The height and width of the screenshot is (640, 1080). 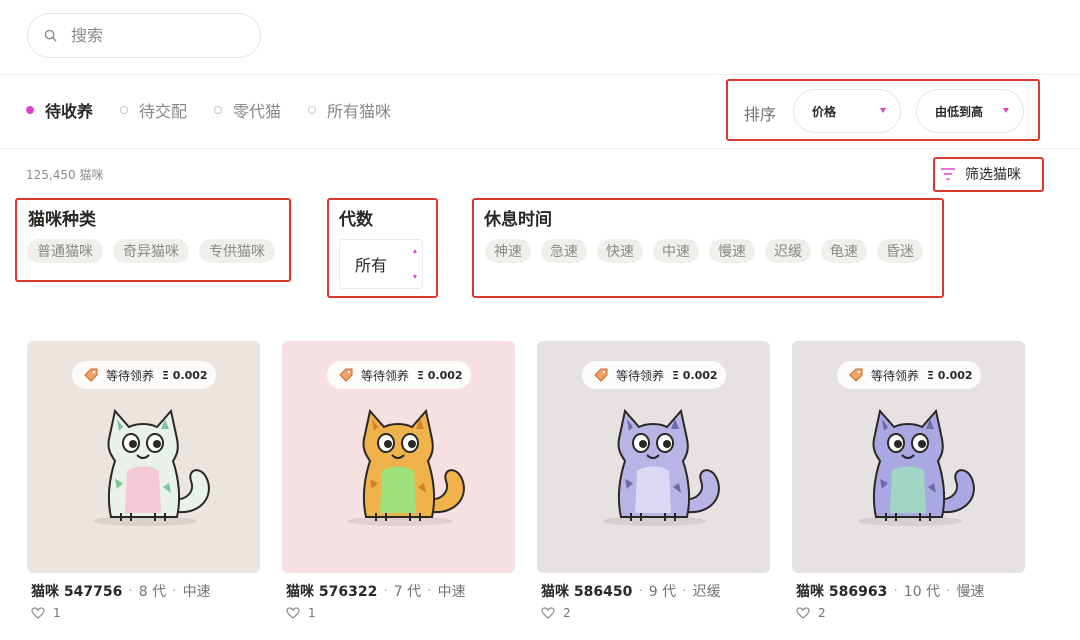 I want to click on tab-all-cats: 所有猫咪, so click(x=349, y=110).